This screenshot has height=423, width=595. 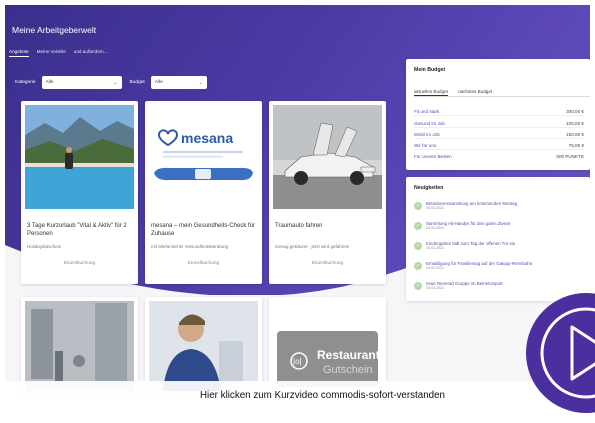 What do you see at coordinates (178, 82) in the screenshot?
I see `budget-select: Alle ⌄` at bounding box center [178, 82].